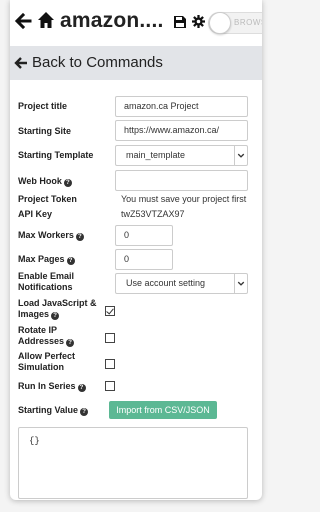 This screenshot has height=512, width=320. Describe the element at coordinates (47, 199) in the screenshot. I see `project-token-label: Project Token` at that location.